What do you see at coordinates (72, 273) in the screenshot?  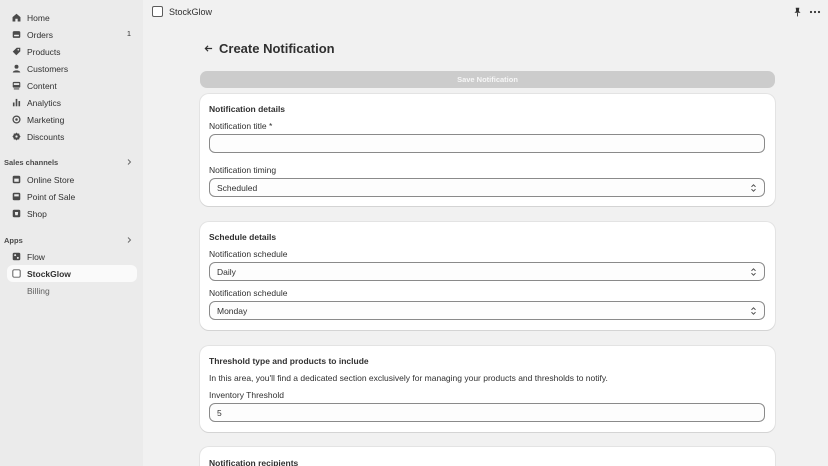 I see `sidebar-item-stockglow: StockGlow` at bounding box center [72, 273].